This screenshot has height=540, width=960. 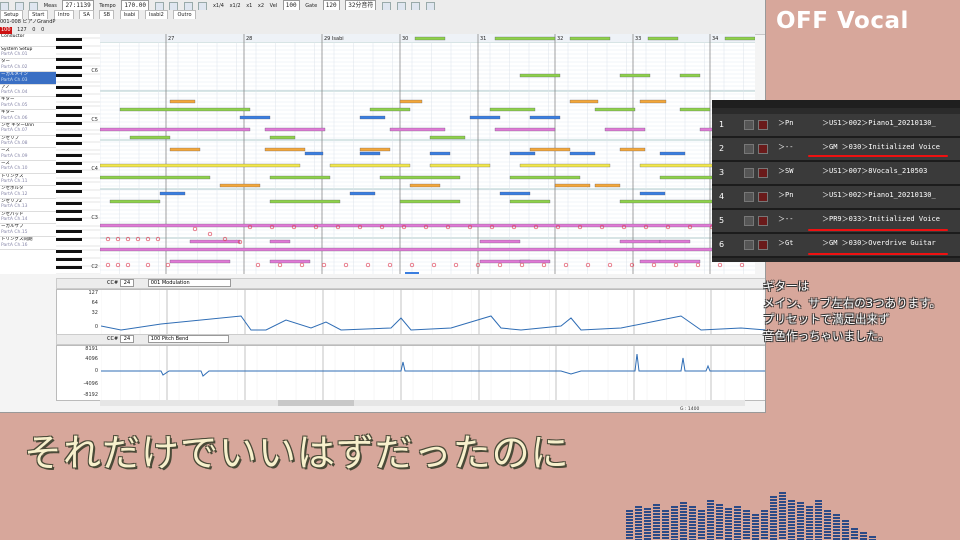 What do you see at coordinates (188, 339) in the screenshot?
I see `controller-type-select-2: 100 Pitch Bend` at bounding box center [188, 339].